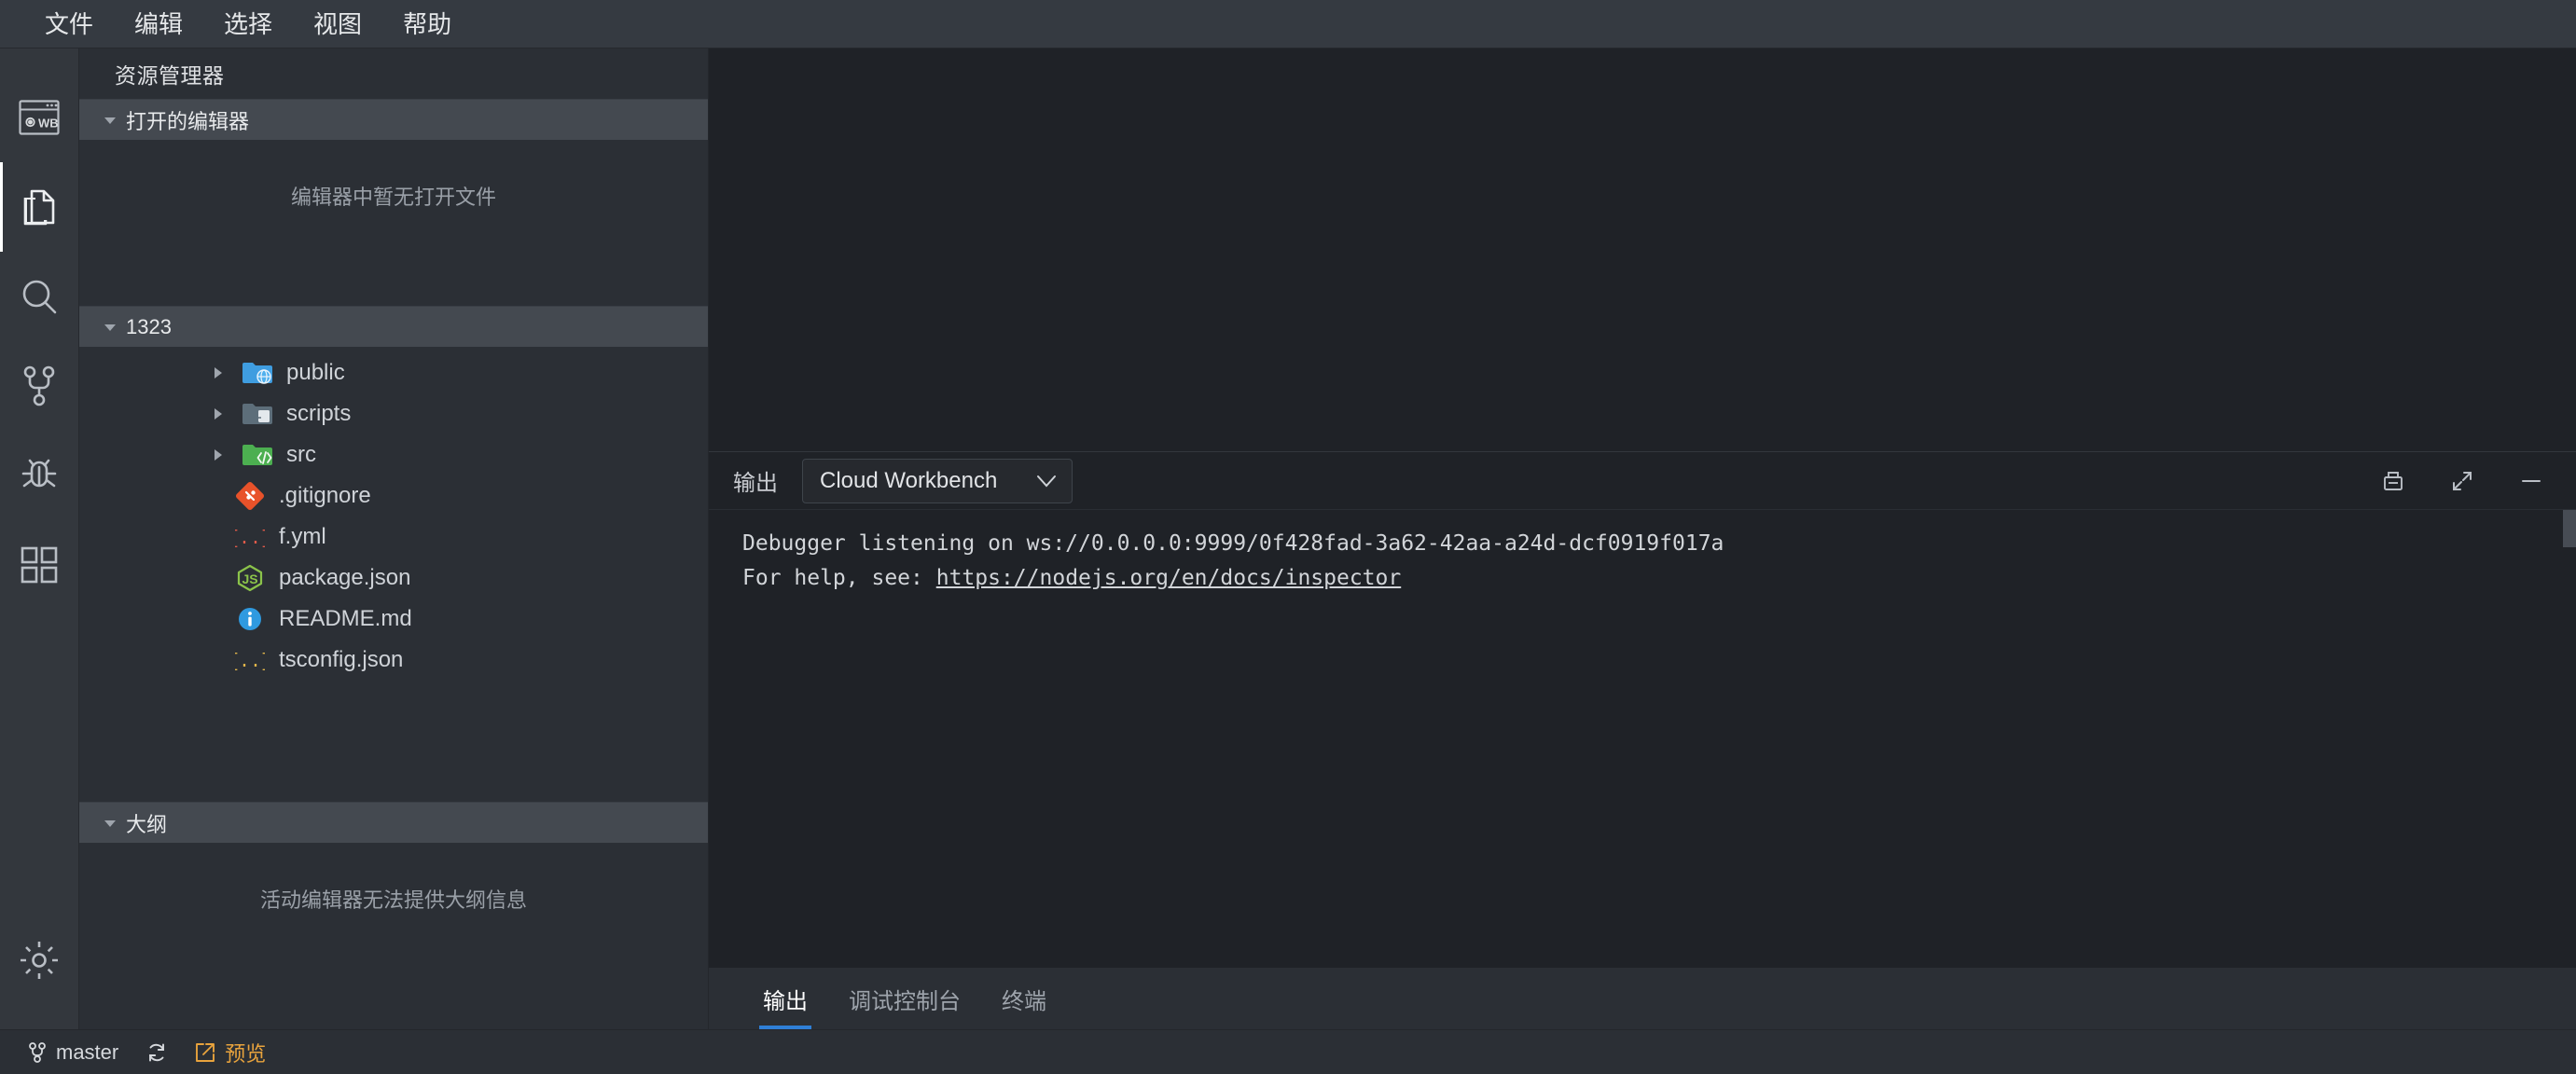  I want to click on folder-public-globe-icon, so click(257, 373).